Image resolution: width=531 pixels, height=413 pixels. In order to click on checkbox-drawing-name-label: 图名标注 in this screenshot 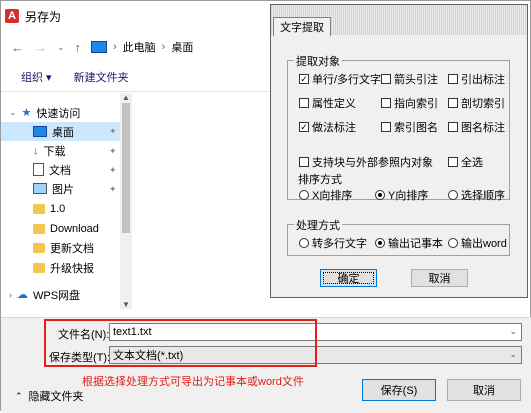, I will do `click(476, 127)`.